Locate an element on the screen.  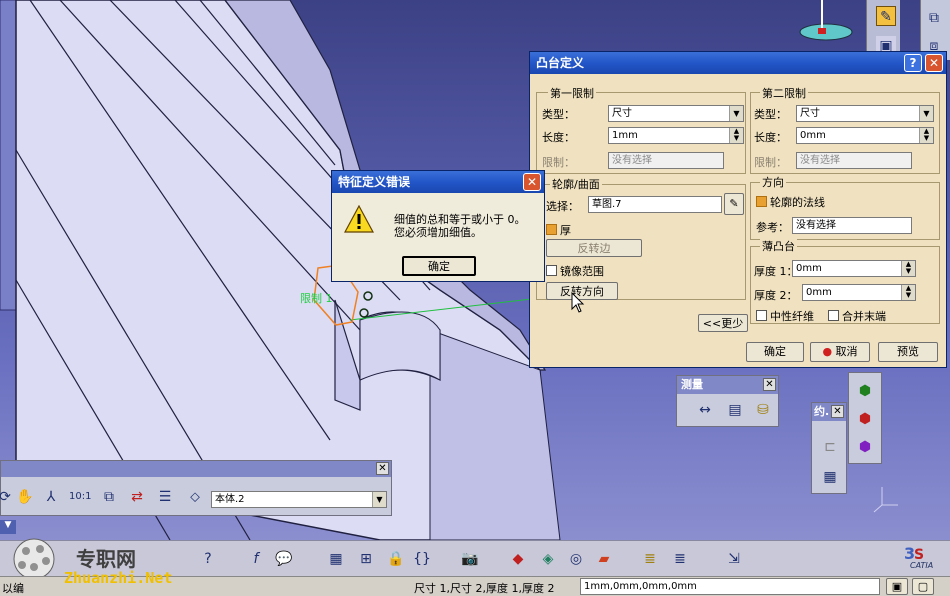
view-tool-icon: ⧉ is located at coordinates (934, 18).